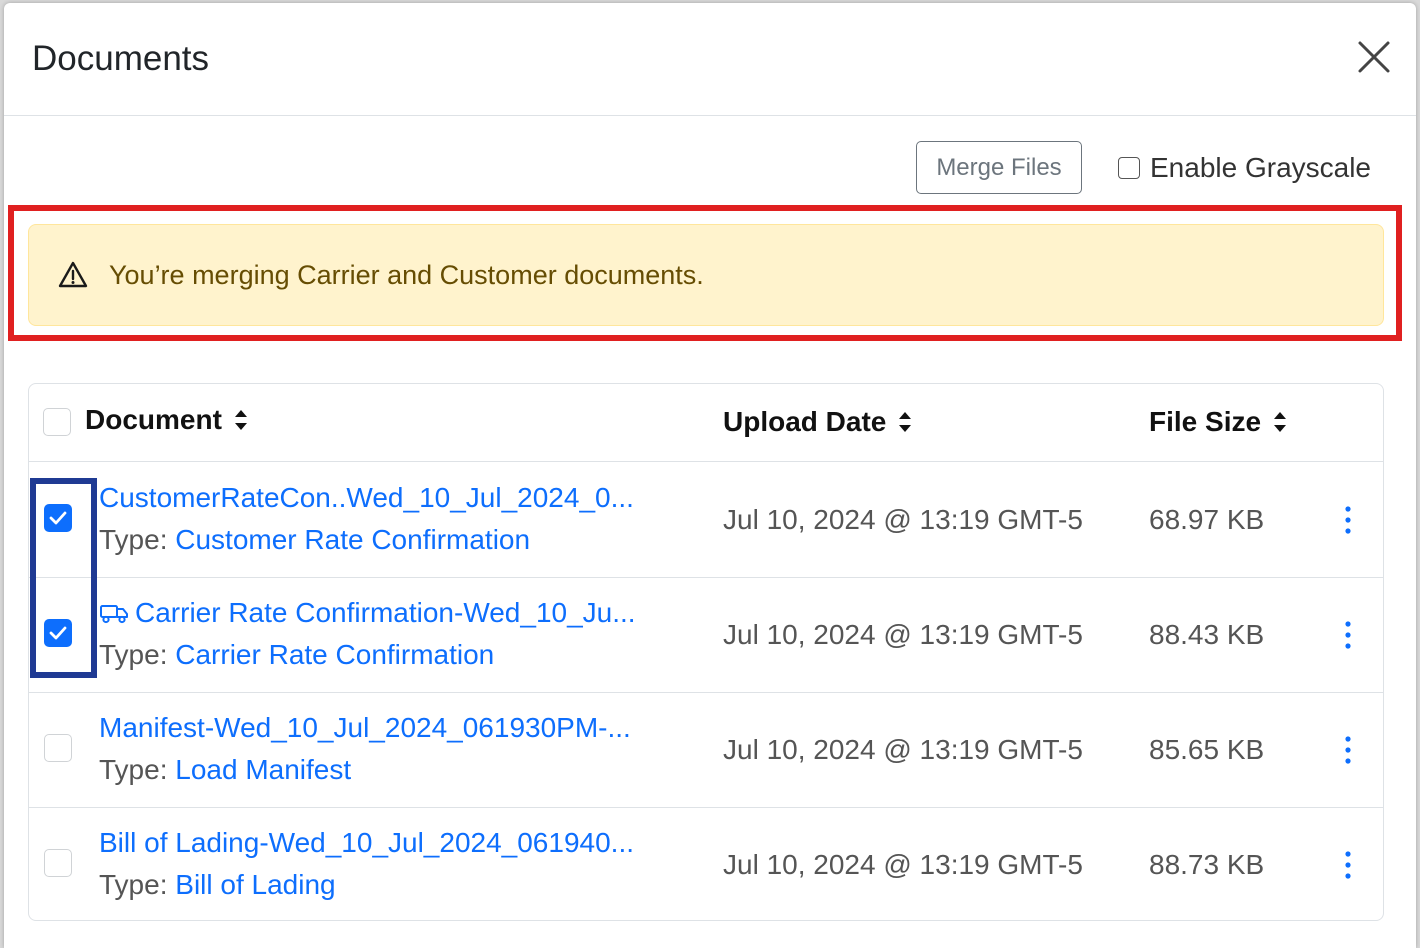 The image size is (1420, 948). What do you see at coordinates (63, 578) in the screenshot?
I see `annotation-blue-box` at bounding box center [63, 578].